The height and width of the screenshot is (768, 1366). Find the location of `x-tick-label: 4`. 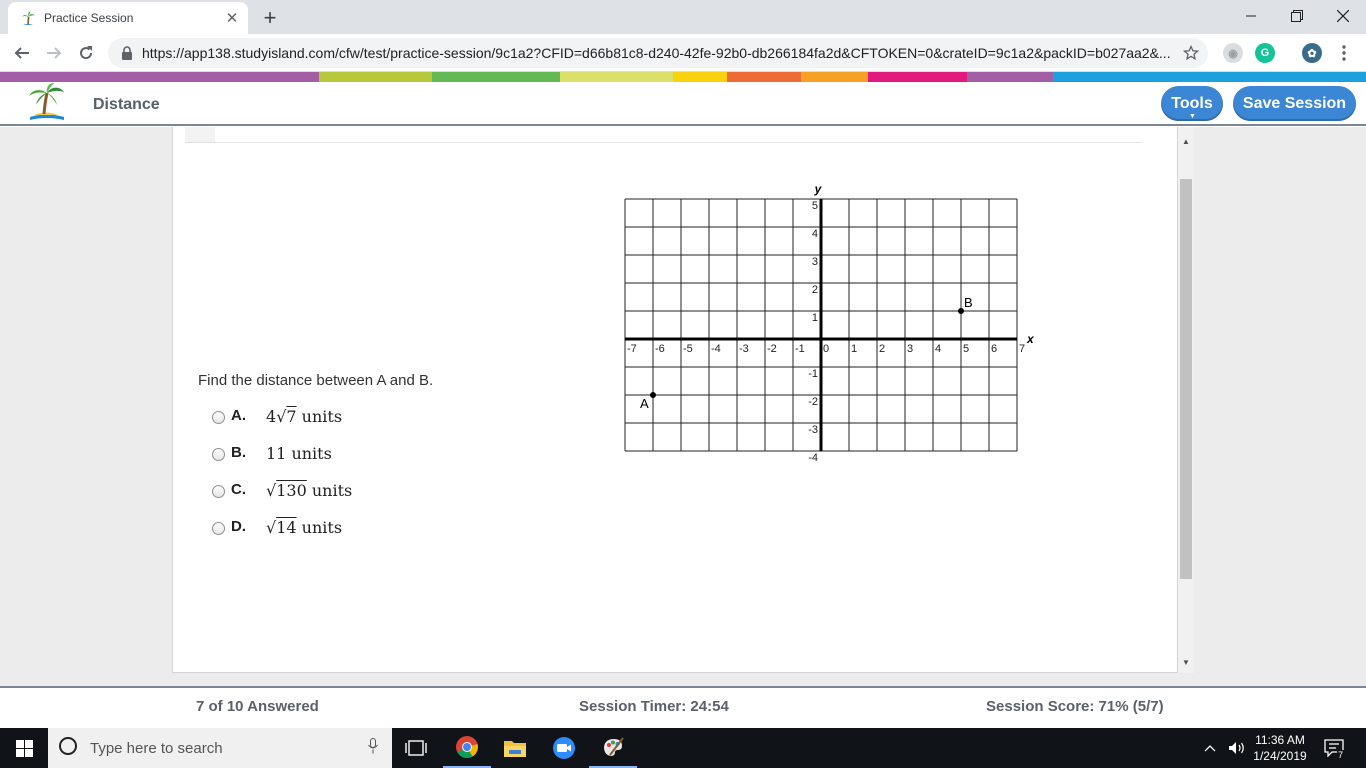

x-tick-label: 4 is located at coordinates (938, 349).